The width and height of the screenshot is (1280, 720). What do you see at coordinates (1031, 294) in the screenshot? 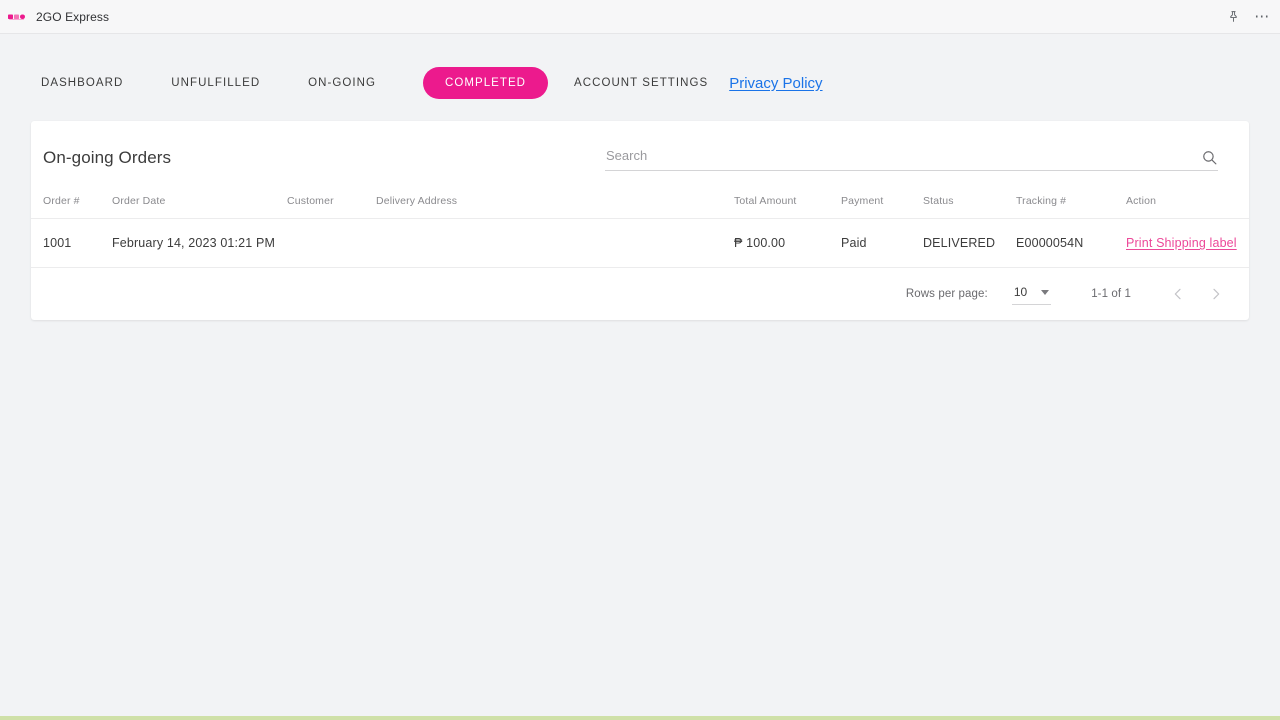
I see `rows-per-page-select: 10` at bounding box center [1031, 294].